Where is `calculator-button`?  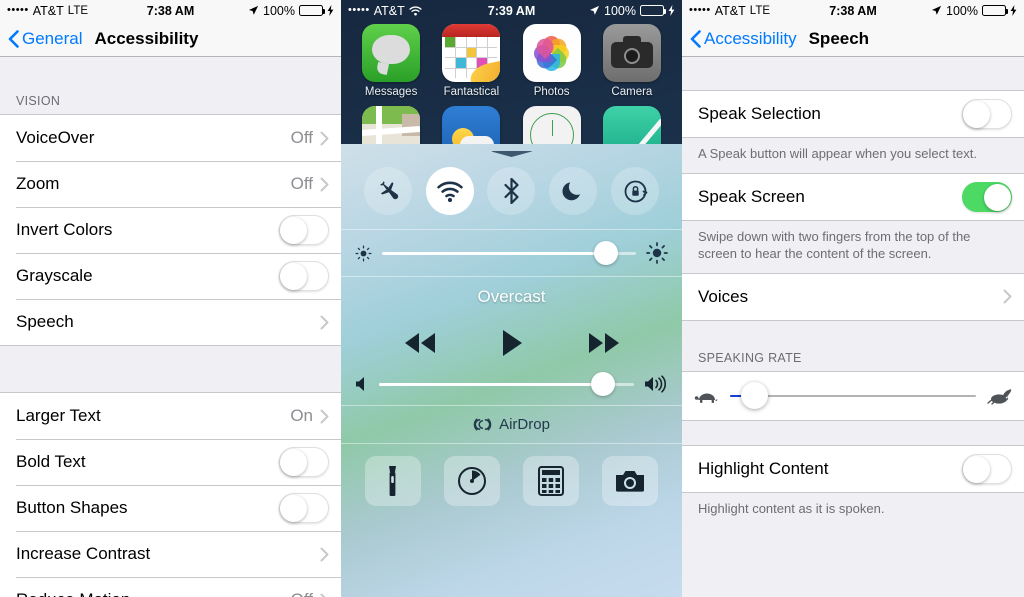 calculator-button is located at coordinates (551, 481).